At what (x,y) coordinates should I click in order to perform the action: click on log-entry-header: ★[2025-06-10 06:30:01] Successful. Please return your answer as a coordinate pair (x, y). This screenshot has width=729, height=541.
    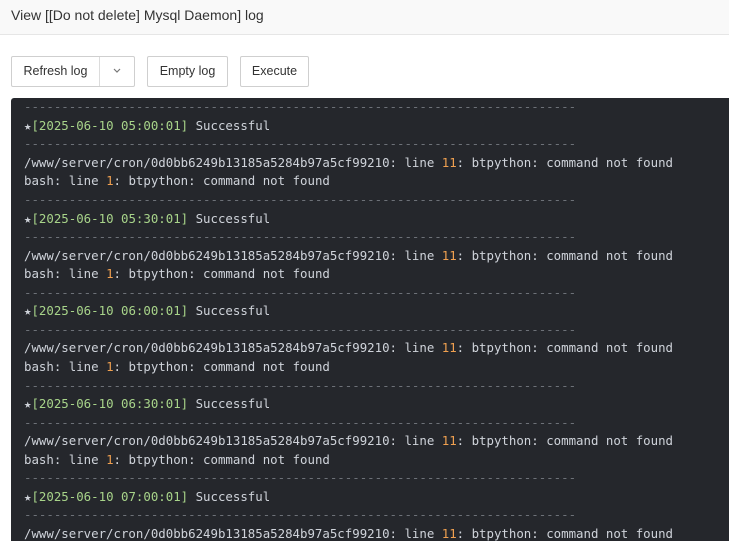
    Looking at the image, I should click on (147, 404).